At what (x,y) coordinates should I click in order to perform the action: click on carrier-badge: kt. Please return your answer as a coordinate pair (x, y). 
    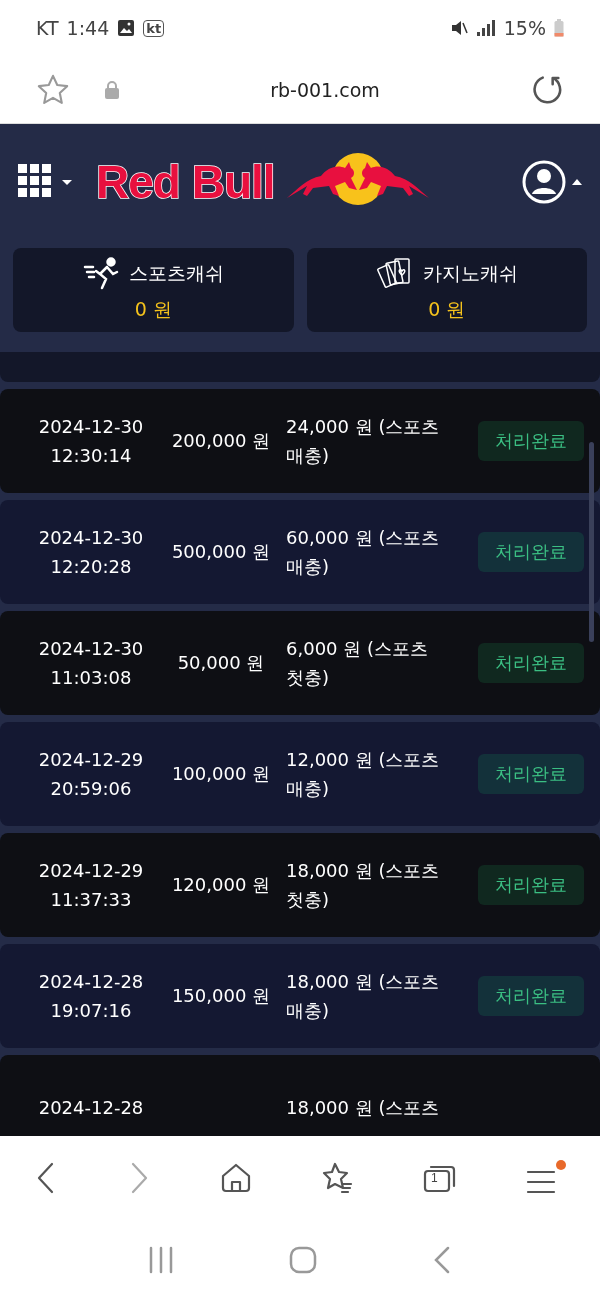
    Looking at the image, I should click on (154, 28).